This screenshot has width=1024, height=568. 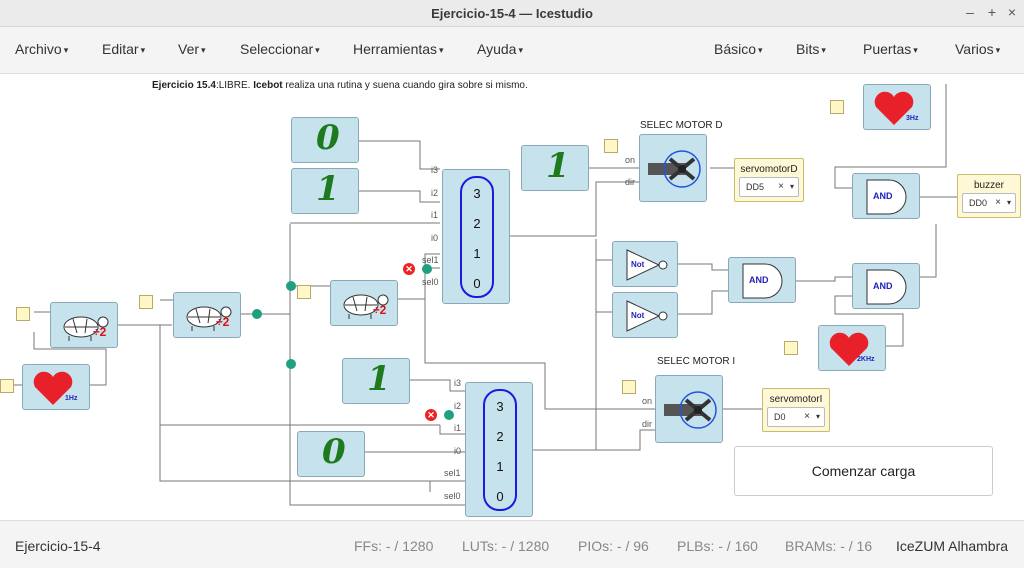 What do you see at coordinates (829, 546) in the screenshot?
I see `brams-count: BRAMs: - / 16` at bounding box center [829, 546].